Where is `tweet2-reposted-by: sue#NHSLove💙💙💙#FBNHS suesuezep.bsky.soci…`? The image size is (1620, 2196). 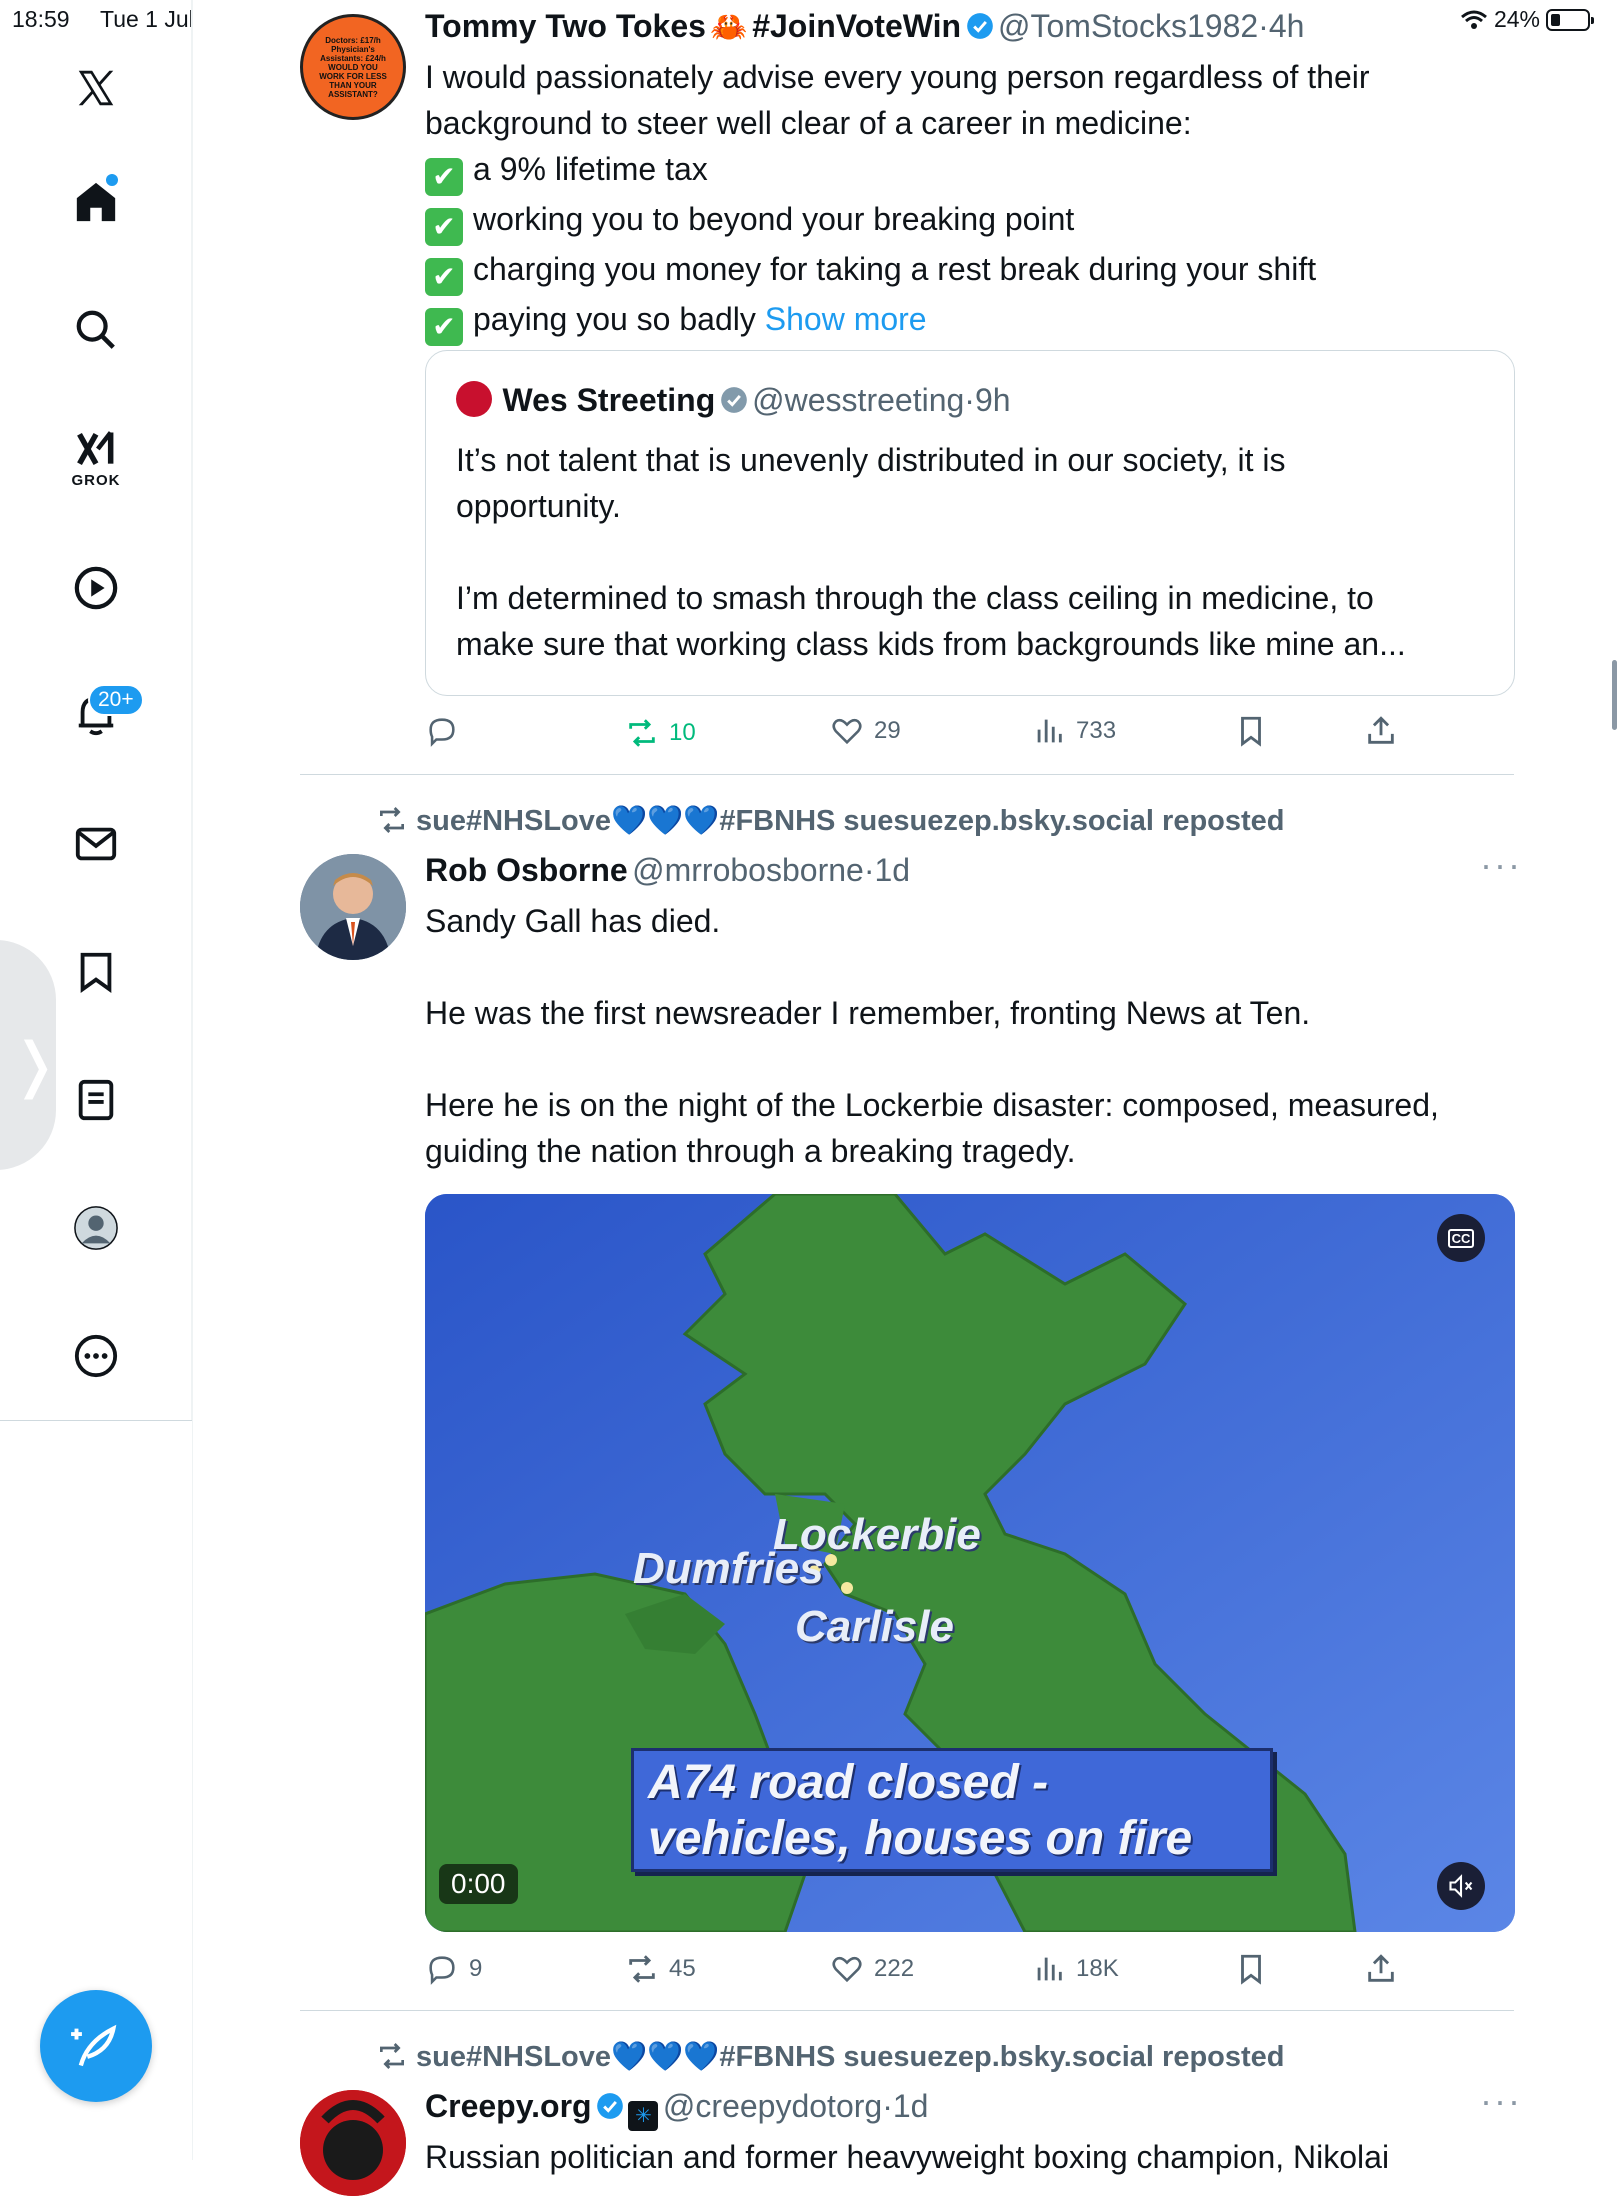 tweet2-reposted-by: sue#NHSLove💙💙💙#FBNHS suesuezep.bsky.soci… is located at coordinates (850, 821).